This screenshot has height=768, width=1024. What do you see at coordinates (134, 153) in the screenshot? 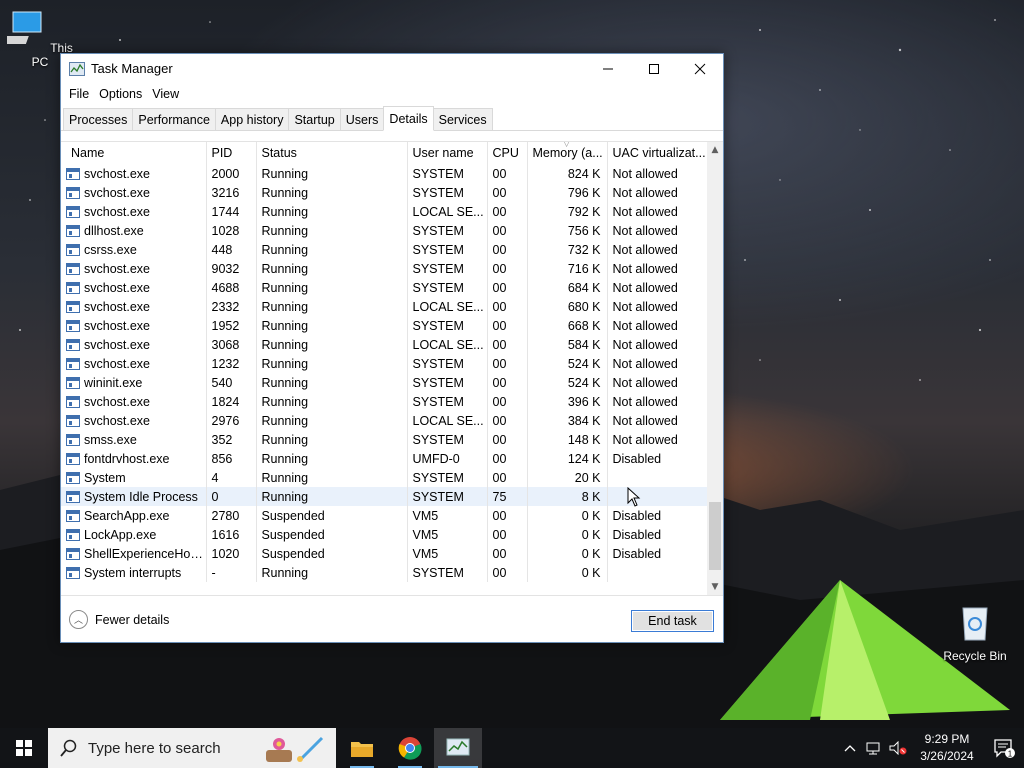
I see `column-header-name: Name` at bounding box center [134, 153].